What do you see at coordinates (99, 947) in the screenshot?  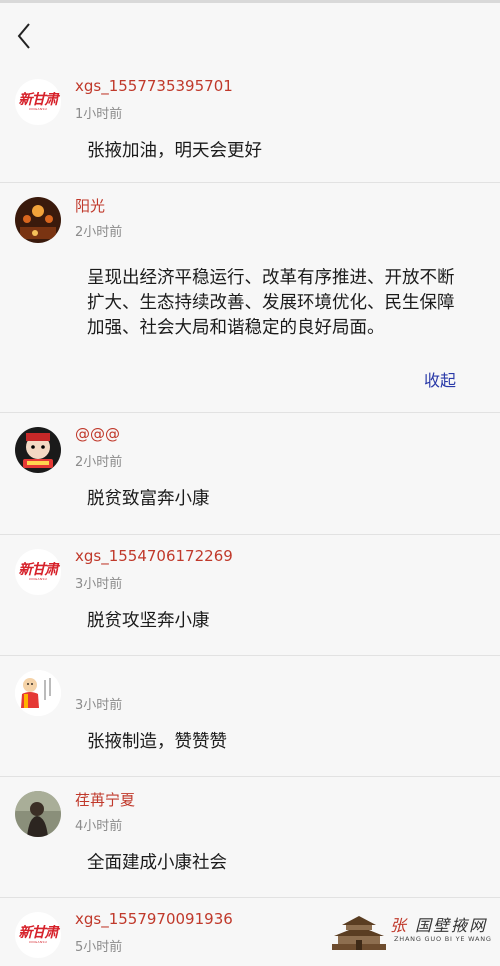 I see `comment-time: 5小时前` at bounding box center [99, 947].